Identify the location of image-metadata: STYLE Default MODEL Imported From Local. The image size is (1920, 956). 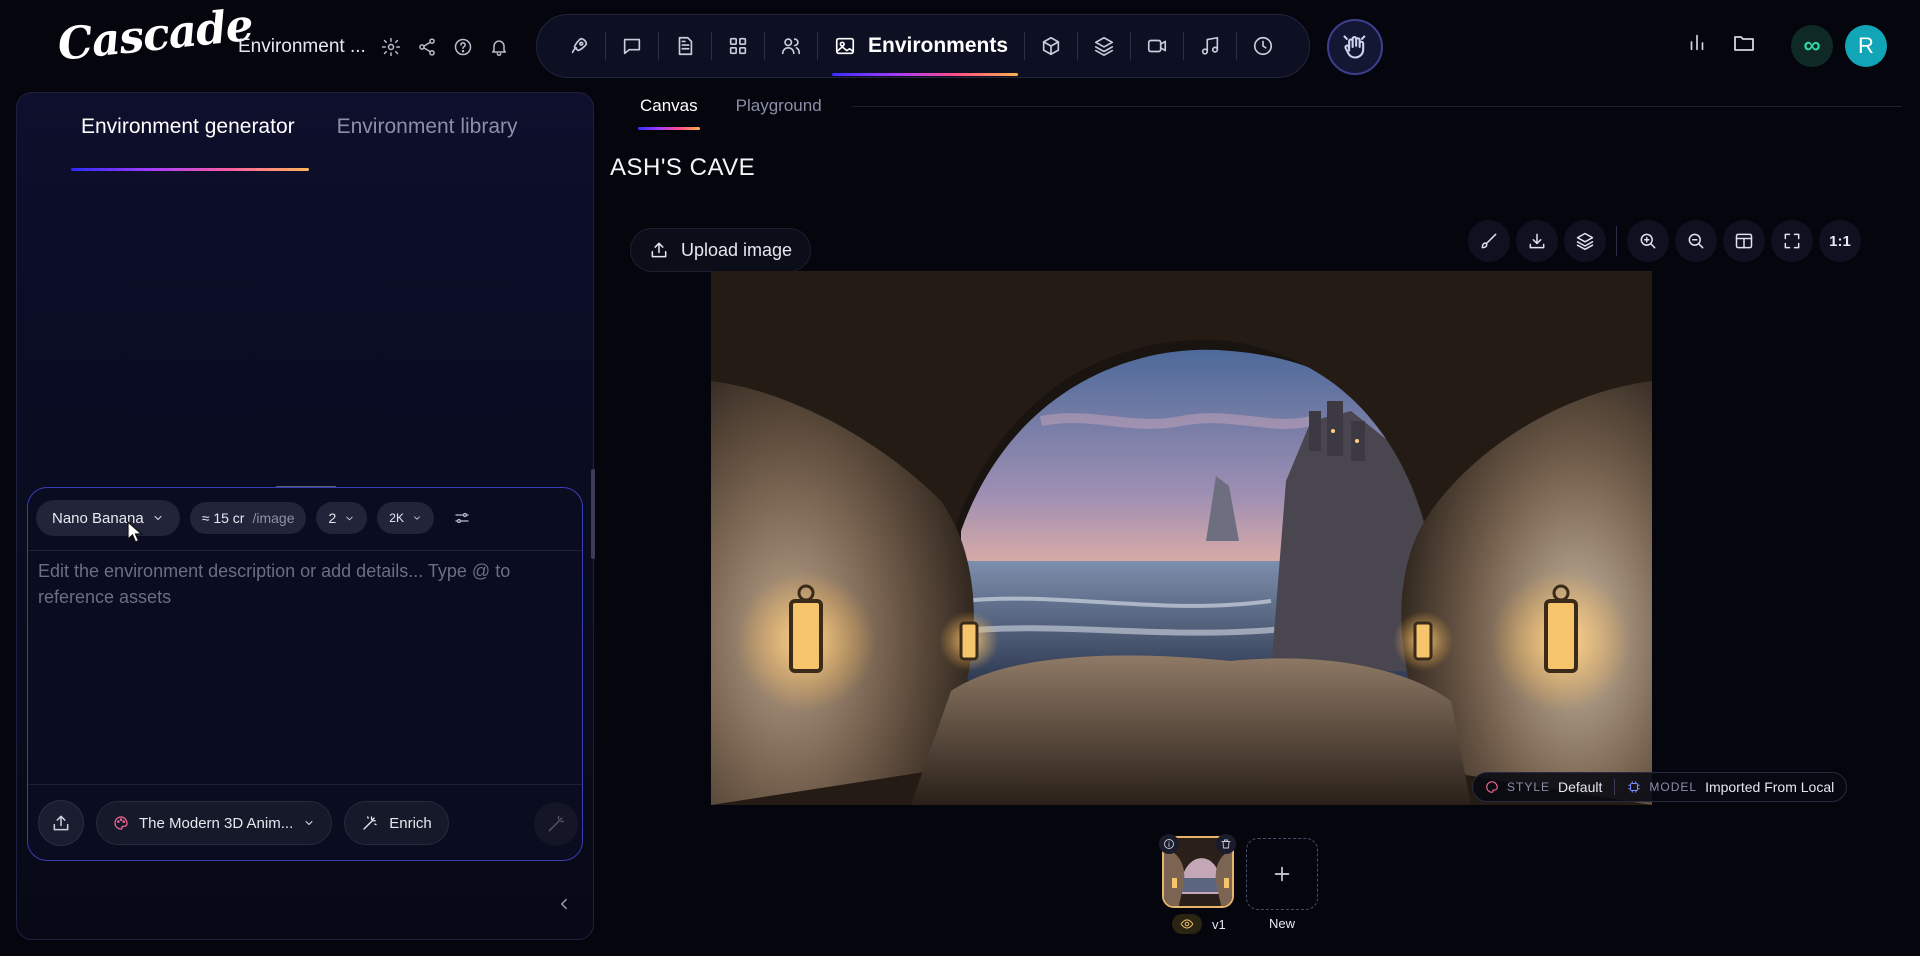
(1660, 787).